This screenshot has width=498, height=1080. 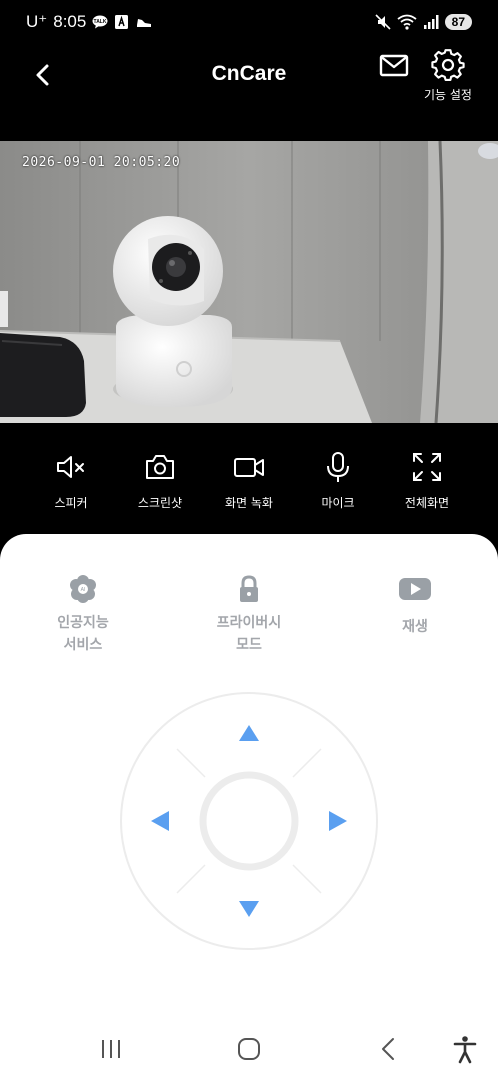 What do you see at coordinates (70, 21) in the screenshot?
I see `status-time: 8:05` at bounding box center [70, 21].